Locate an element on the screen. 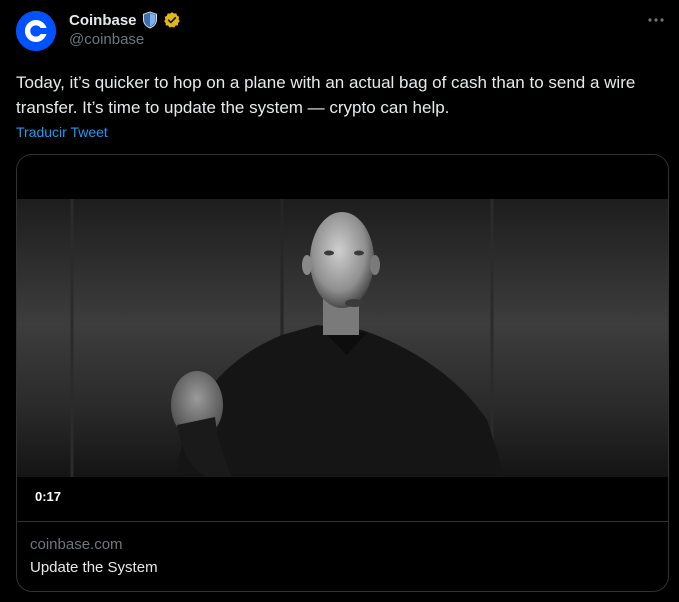  shield-icon is located at coordinates (150, 20).